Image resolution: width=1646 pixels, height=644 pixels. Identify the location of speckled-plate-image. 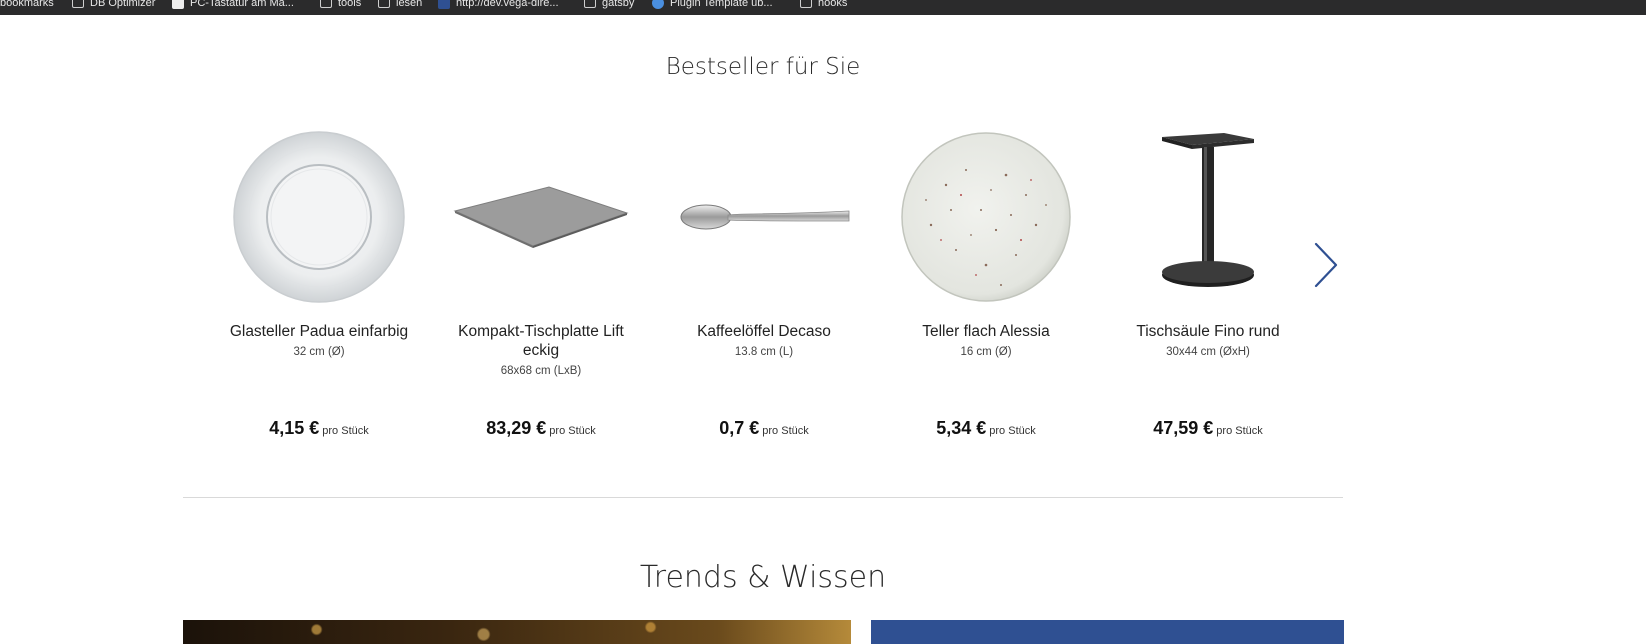
(986, 215).